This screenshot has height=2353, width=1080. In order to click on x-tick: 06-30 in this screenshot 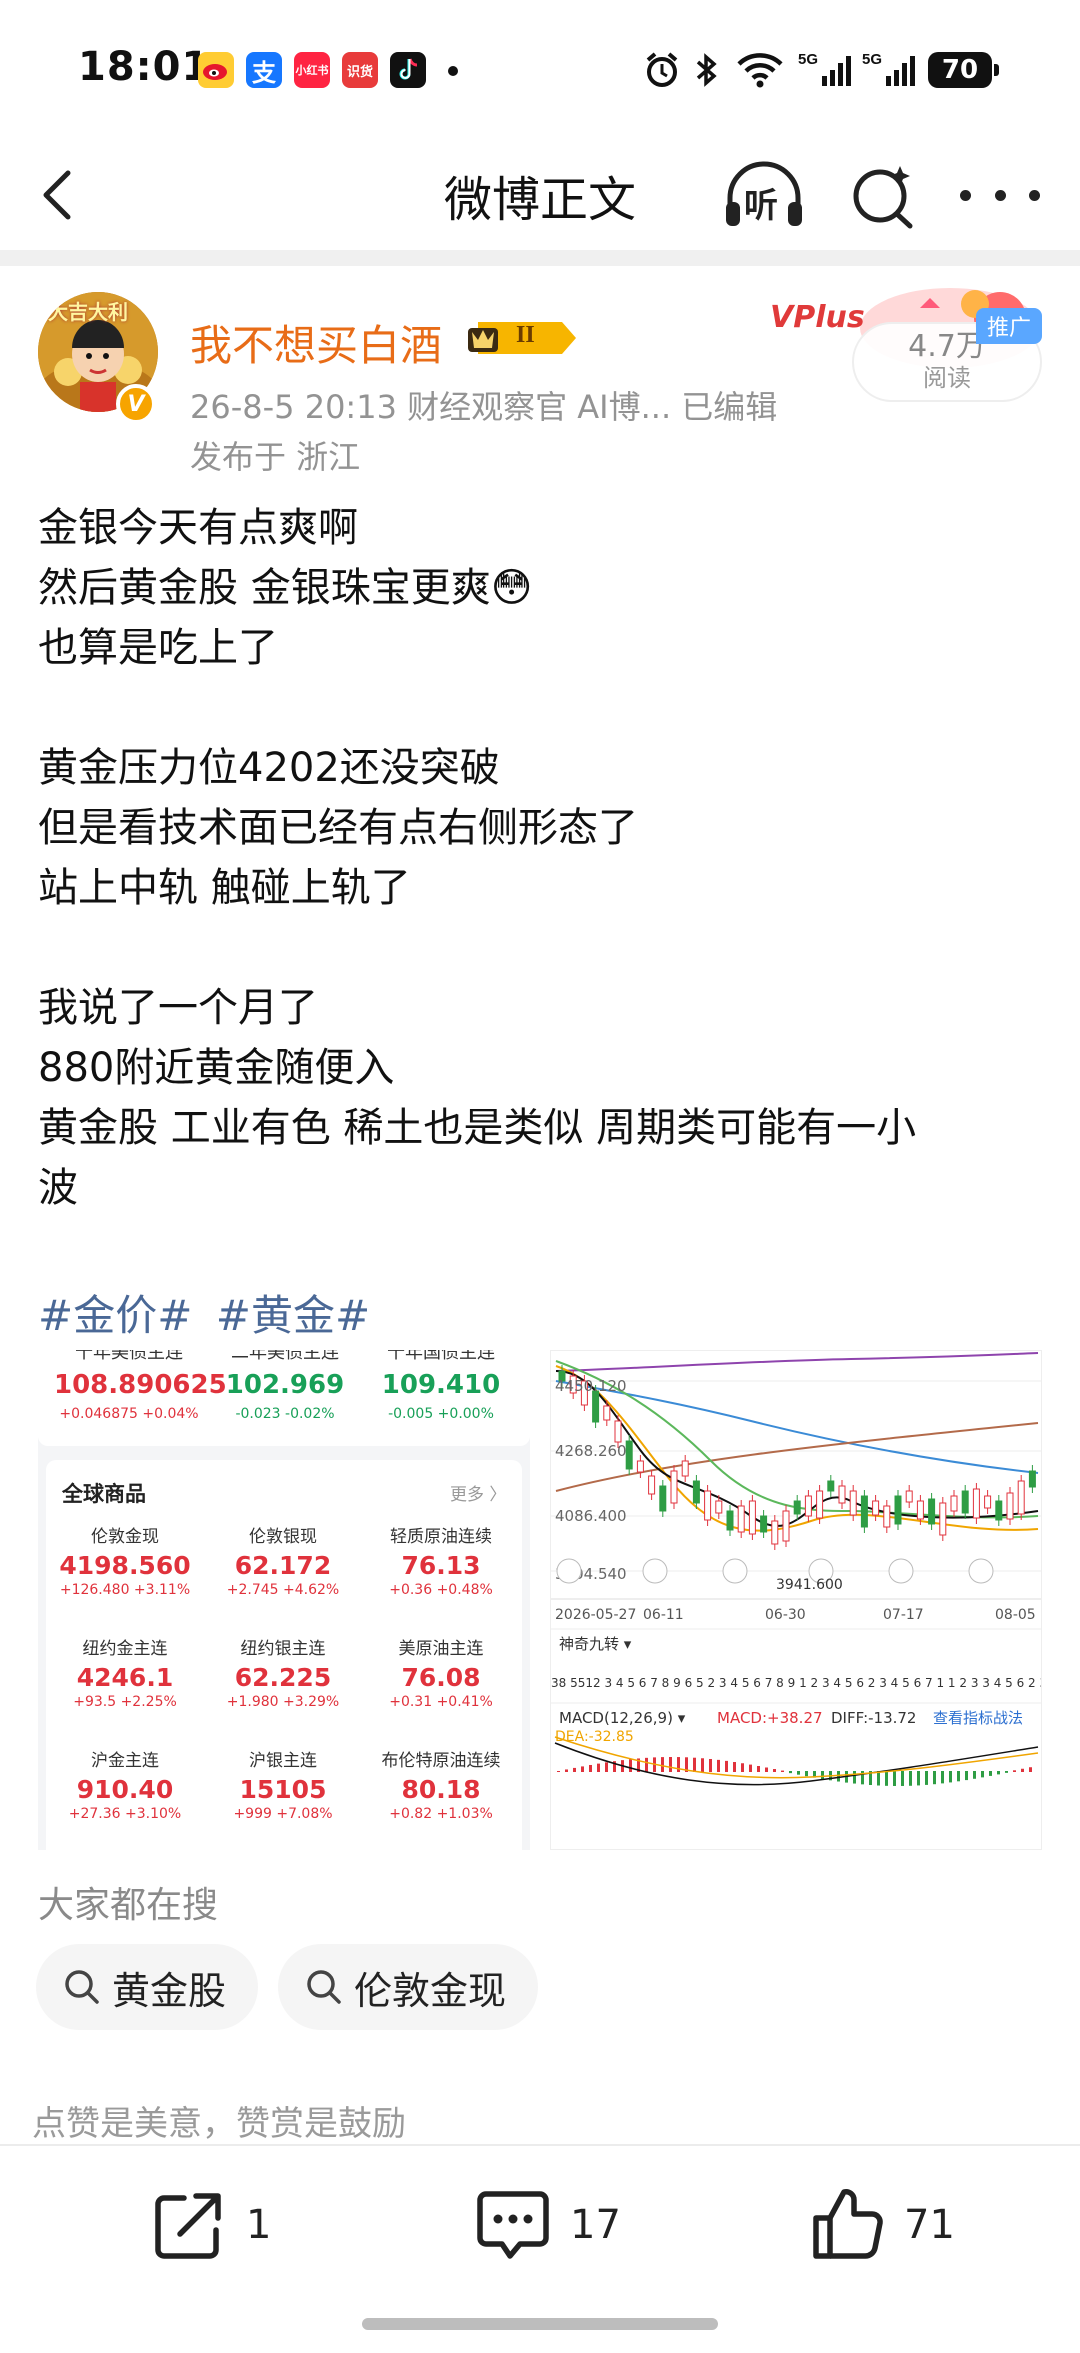, I will do `click(785, 1615)`.